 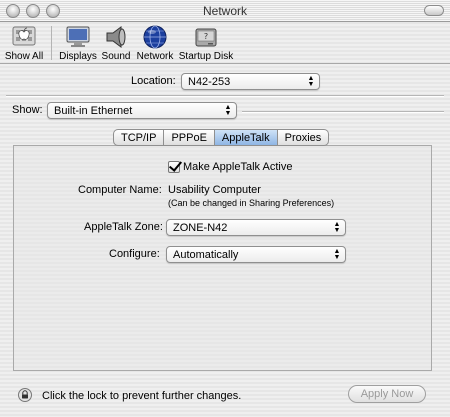 I want to click on toolbar-displays: Displays, so click(x=78, y=43).